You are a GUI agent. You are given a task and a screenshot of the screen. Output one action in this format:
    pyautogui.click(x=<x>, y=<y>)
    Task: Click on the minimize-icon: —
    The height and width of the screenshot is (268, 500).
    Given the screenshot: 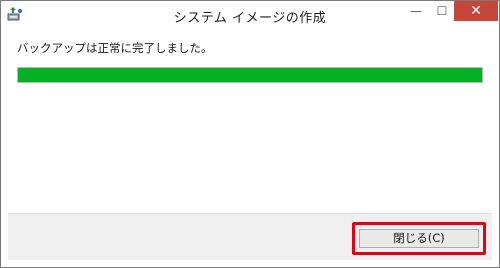 What is the action you would take?
    pyautogui.click(x=416, y=10)
    